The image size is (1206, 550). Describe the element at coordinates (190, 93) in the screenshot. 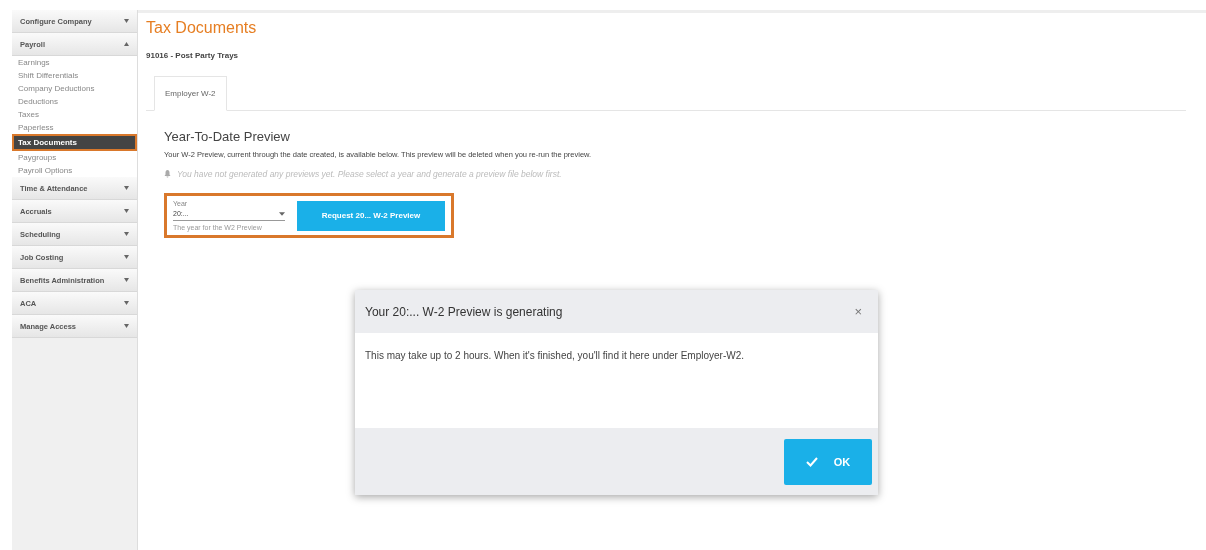

I see `tab: Employer W-2` at that location.